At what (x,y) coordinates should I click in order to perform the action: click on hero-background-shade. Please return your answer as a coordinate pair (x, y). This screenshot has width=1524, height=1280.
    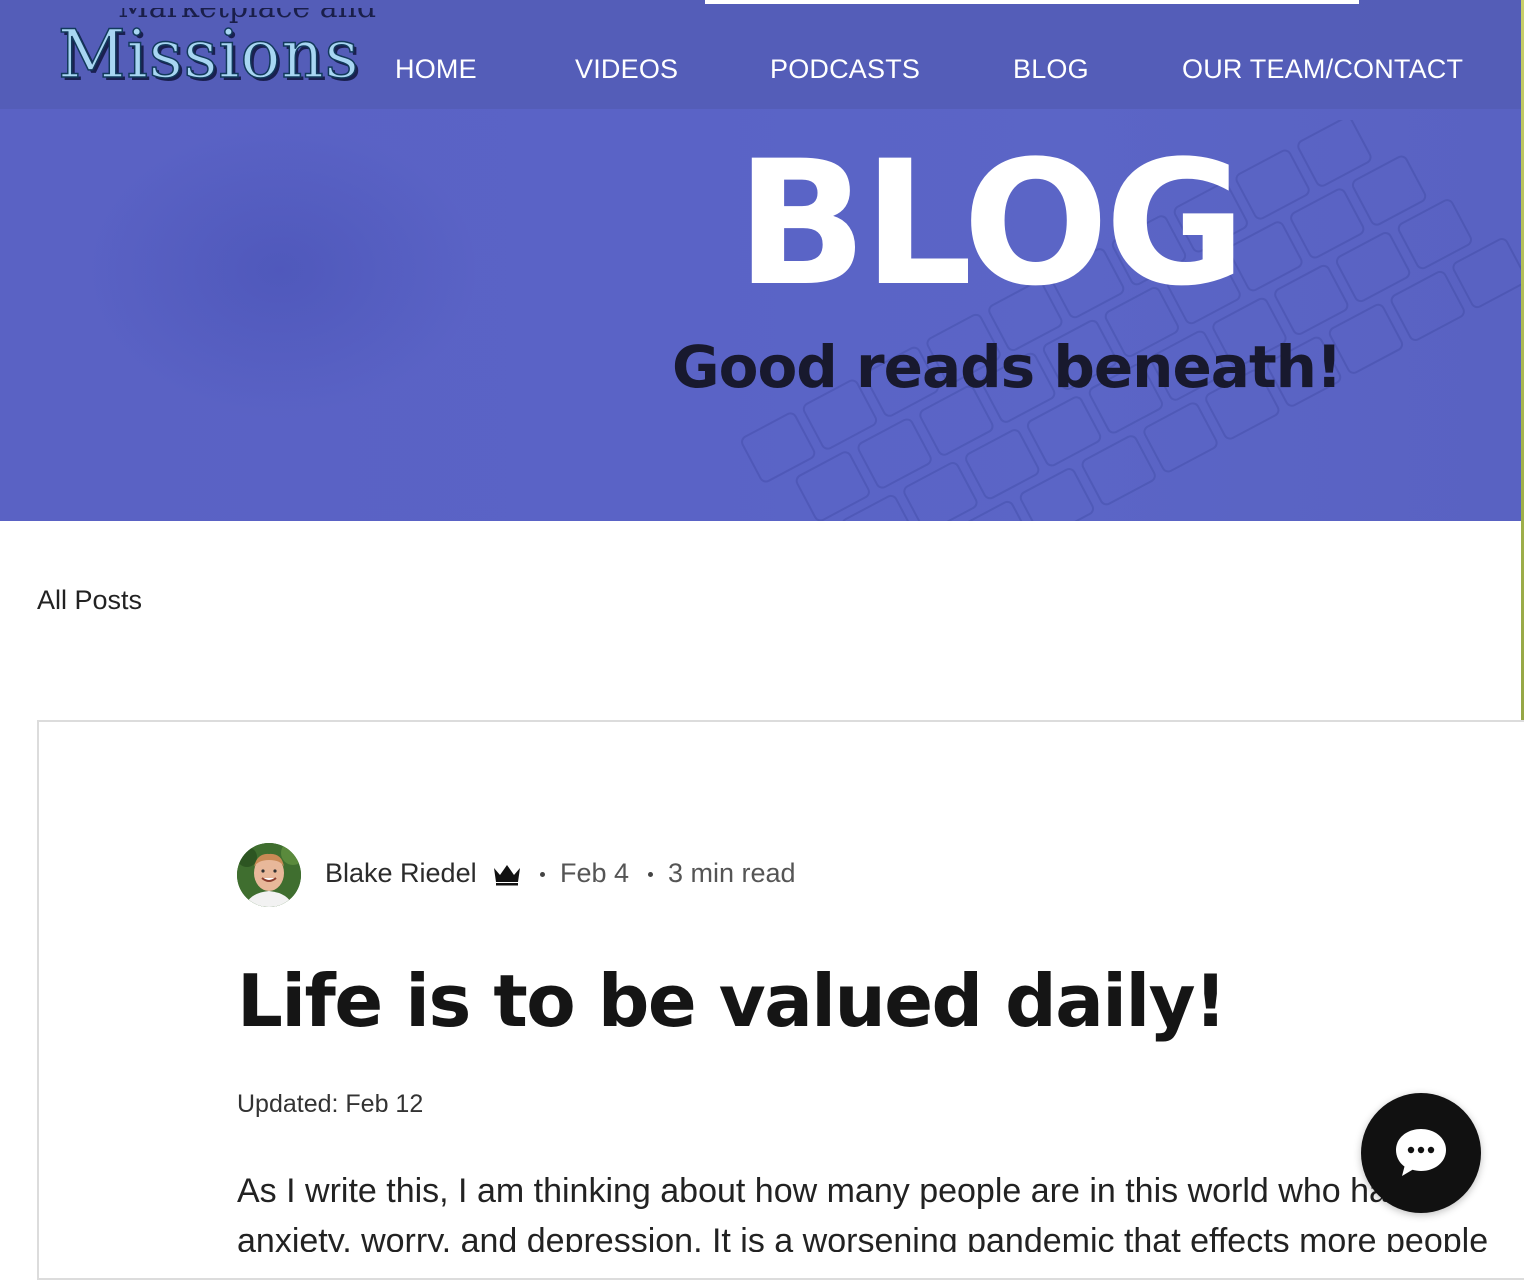
    Looking at the image, I should click on (280, 270).